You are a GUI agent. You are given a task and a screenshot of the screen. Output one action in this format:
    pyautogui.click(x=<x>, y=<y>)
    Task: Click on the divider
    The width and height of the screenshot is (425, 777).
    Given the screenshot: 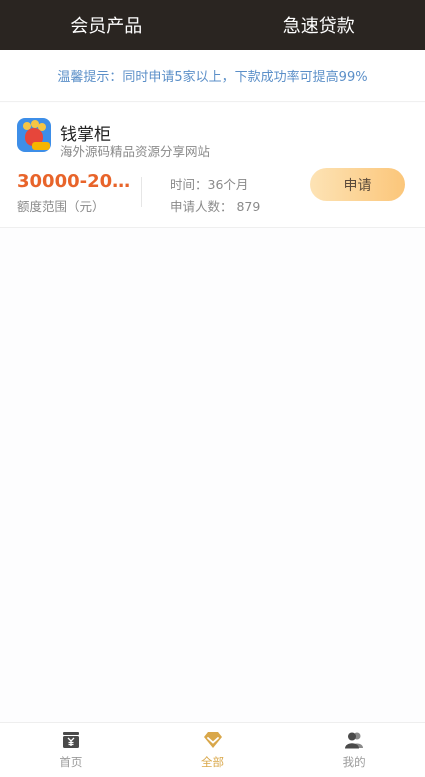 What is the action you would take?
    pyautogui.click(x=141, y=192)
    